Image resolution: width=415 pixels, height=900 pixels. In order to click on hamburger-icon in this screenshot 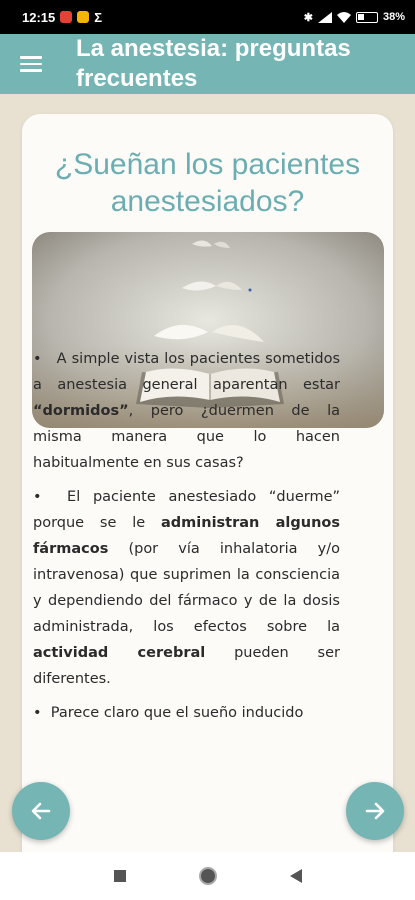, I will do `click(31, 64)`.